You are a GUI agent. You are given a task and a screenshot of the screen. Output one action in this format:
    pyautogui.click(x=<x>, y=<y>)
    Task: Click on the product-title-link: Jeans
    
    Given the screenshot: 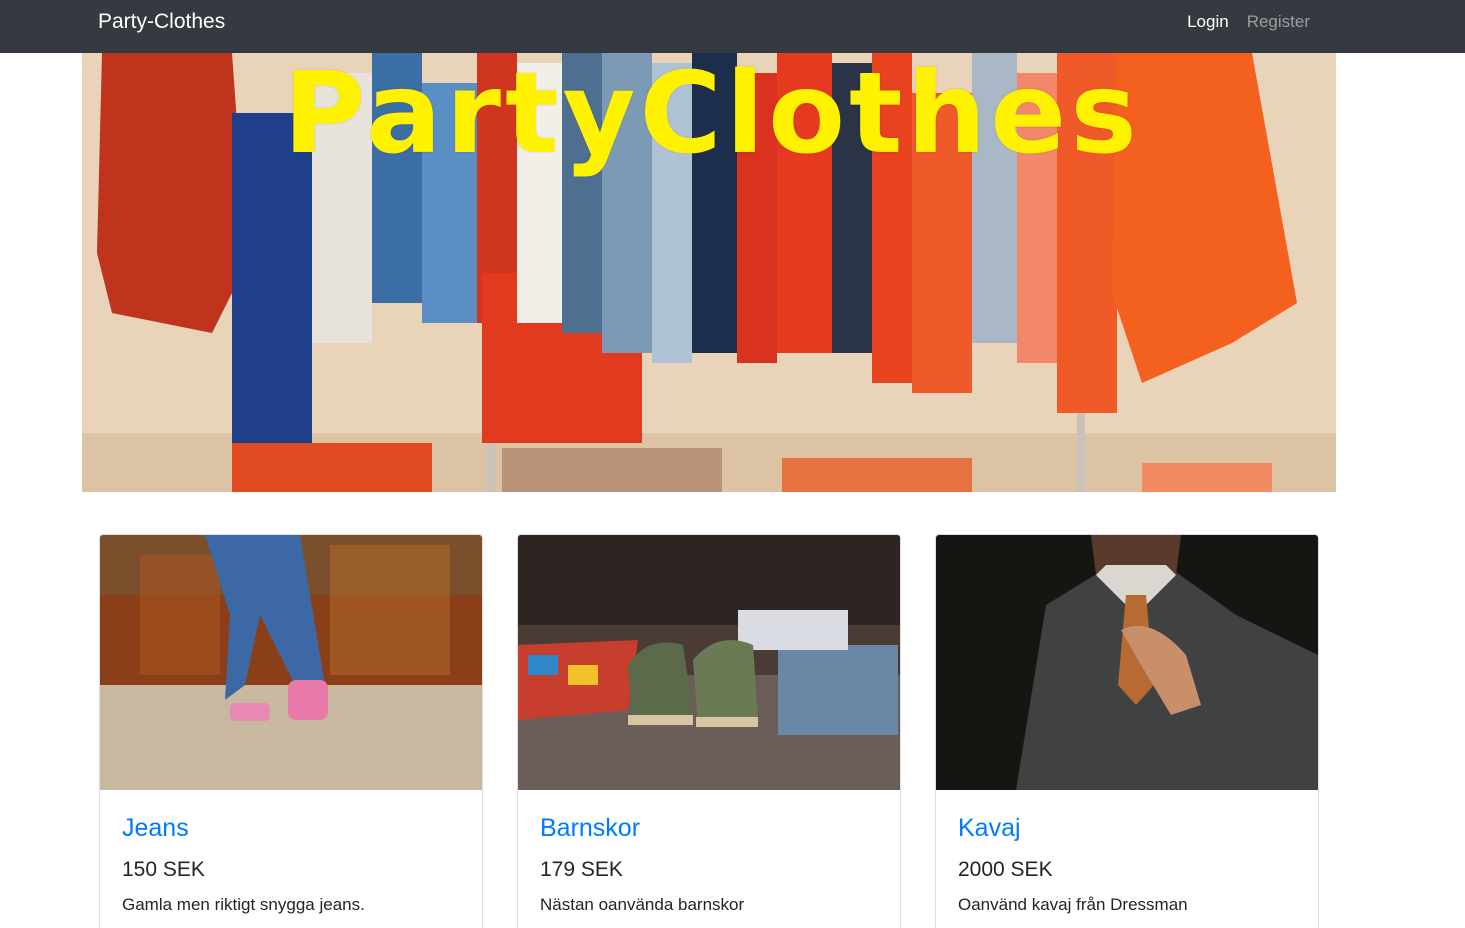 What is the action you would take?
    pyautogui.click(x=292, y=828)
    